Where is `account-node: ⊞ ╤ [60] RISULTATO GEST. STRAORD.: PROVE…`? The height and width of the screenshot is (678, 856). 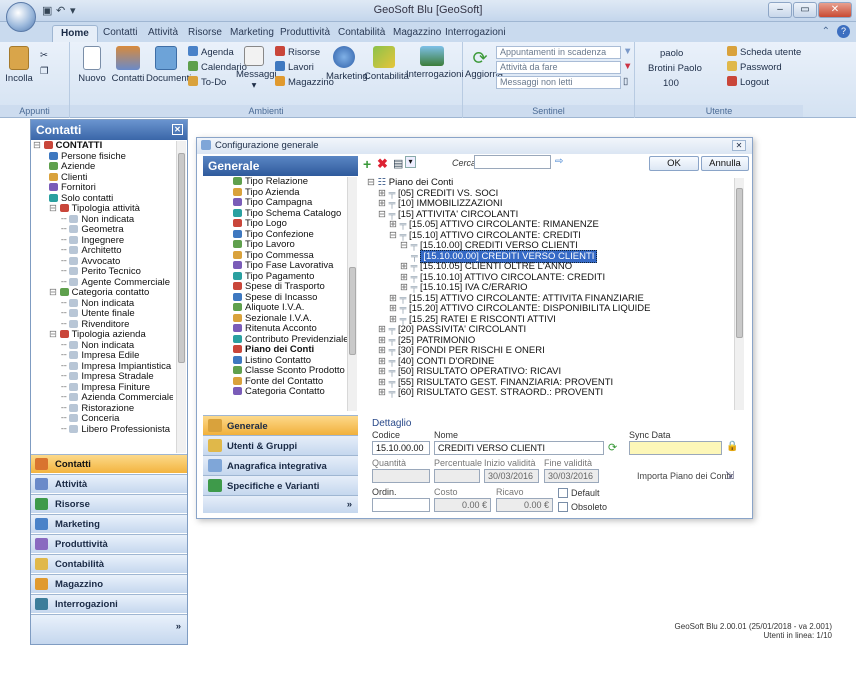 account-node: ⊞ ╤ [60] RISULTATO GEST. STRAORD.: PROVE… is located at coordinates (549, 393).